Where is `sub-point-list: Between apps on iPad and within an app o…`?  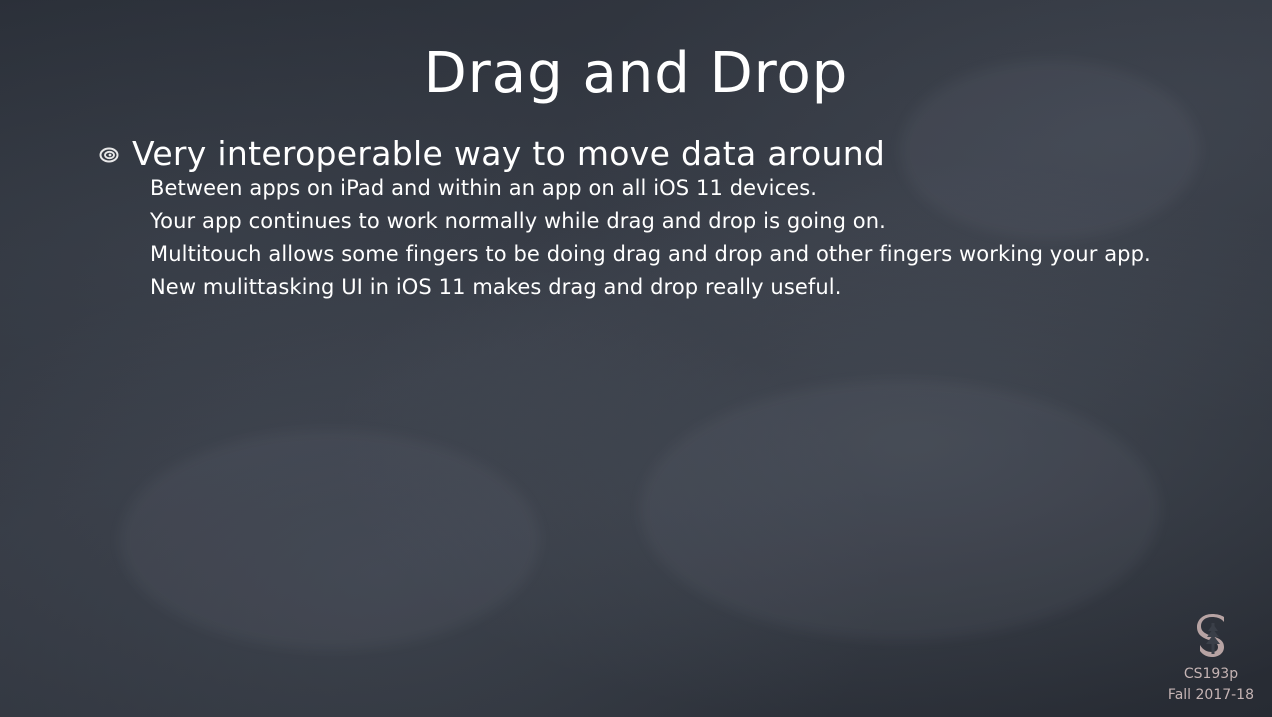
sub-point-list: Between apps on iPad and within an app o… is located at coordinates (650, 238).